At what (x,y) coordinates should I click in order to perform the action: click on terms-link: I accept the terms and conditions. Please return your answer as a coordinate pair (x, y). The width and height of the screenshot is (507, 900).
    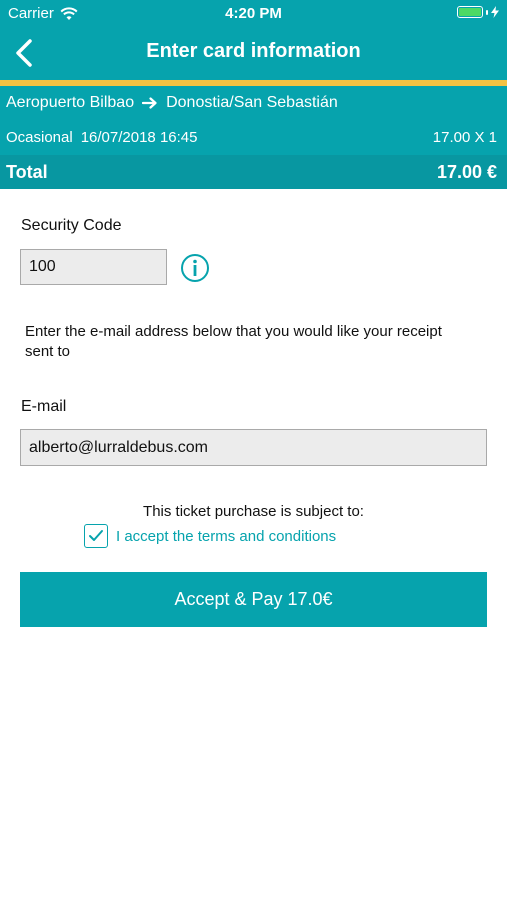
    Looking at the image, I should click on (226, 536).